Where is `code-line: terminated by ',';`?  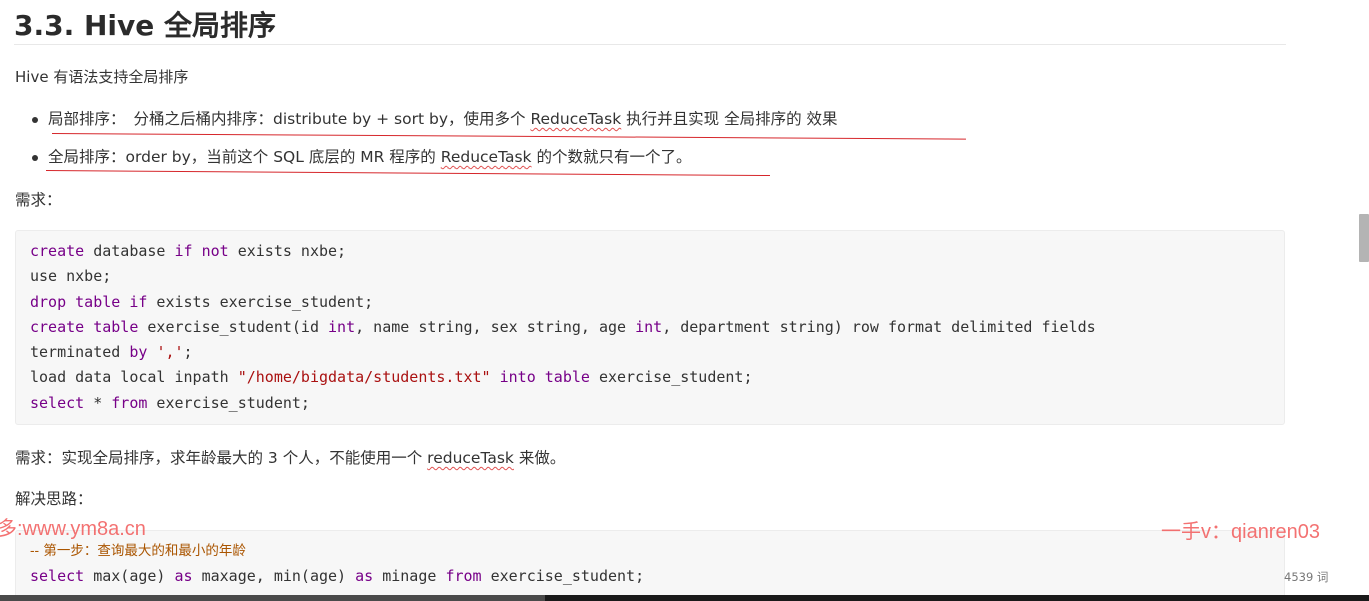 code-line: terminated by ','; is located at coordinates (111, 352).